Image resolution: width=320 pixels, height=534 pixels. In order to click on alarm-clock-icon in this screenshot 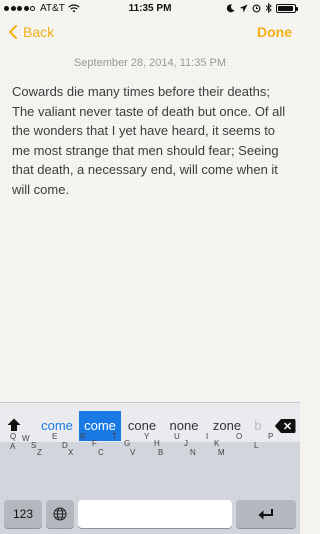, I will do `click(256, 8)`.